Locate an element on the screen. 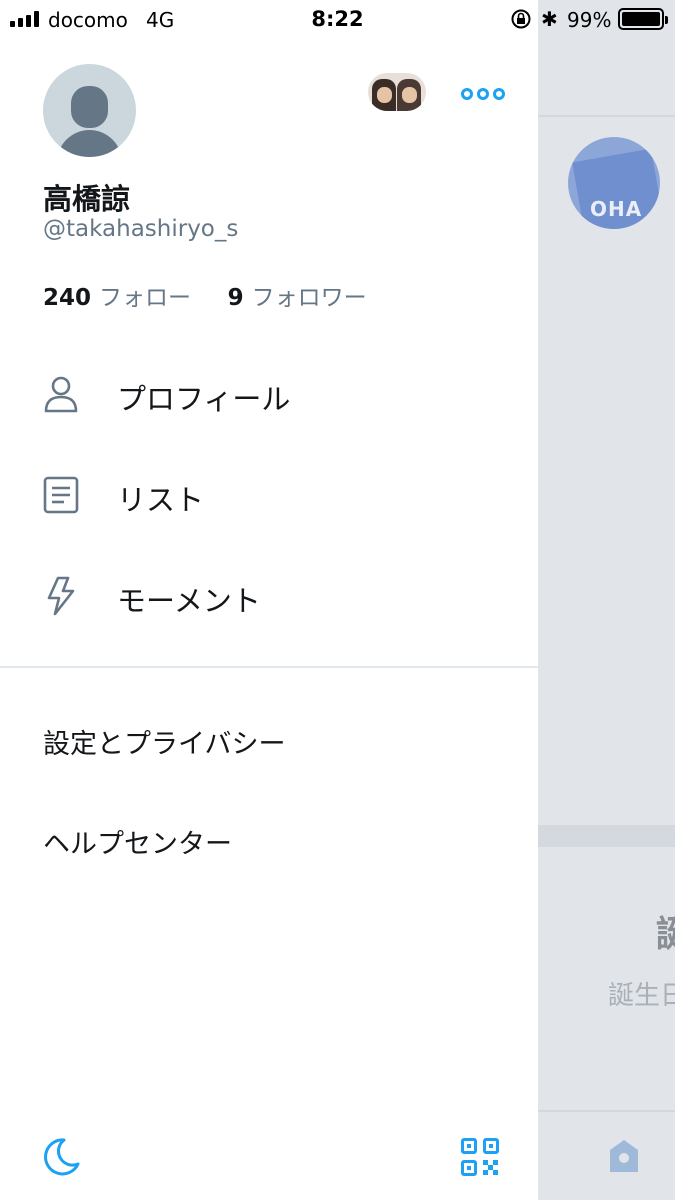 The image size is (675, 1200). person-icon is located at coordinates (61, 394).